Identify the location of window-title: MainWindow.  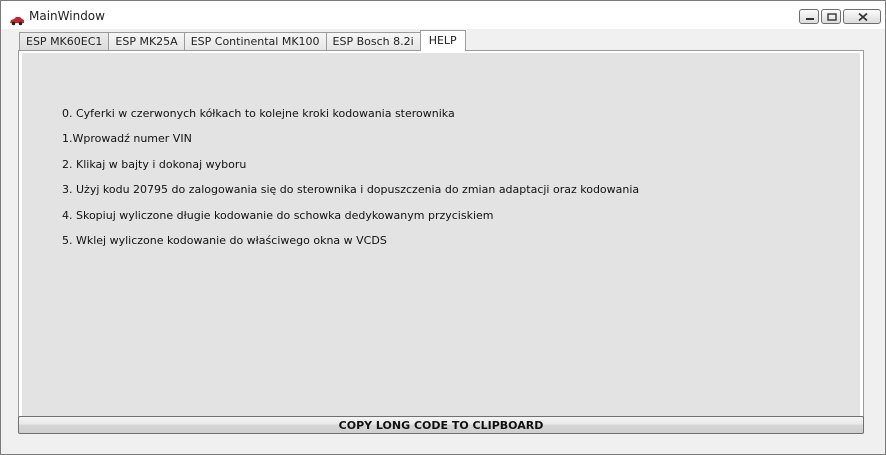
(67, 16).